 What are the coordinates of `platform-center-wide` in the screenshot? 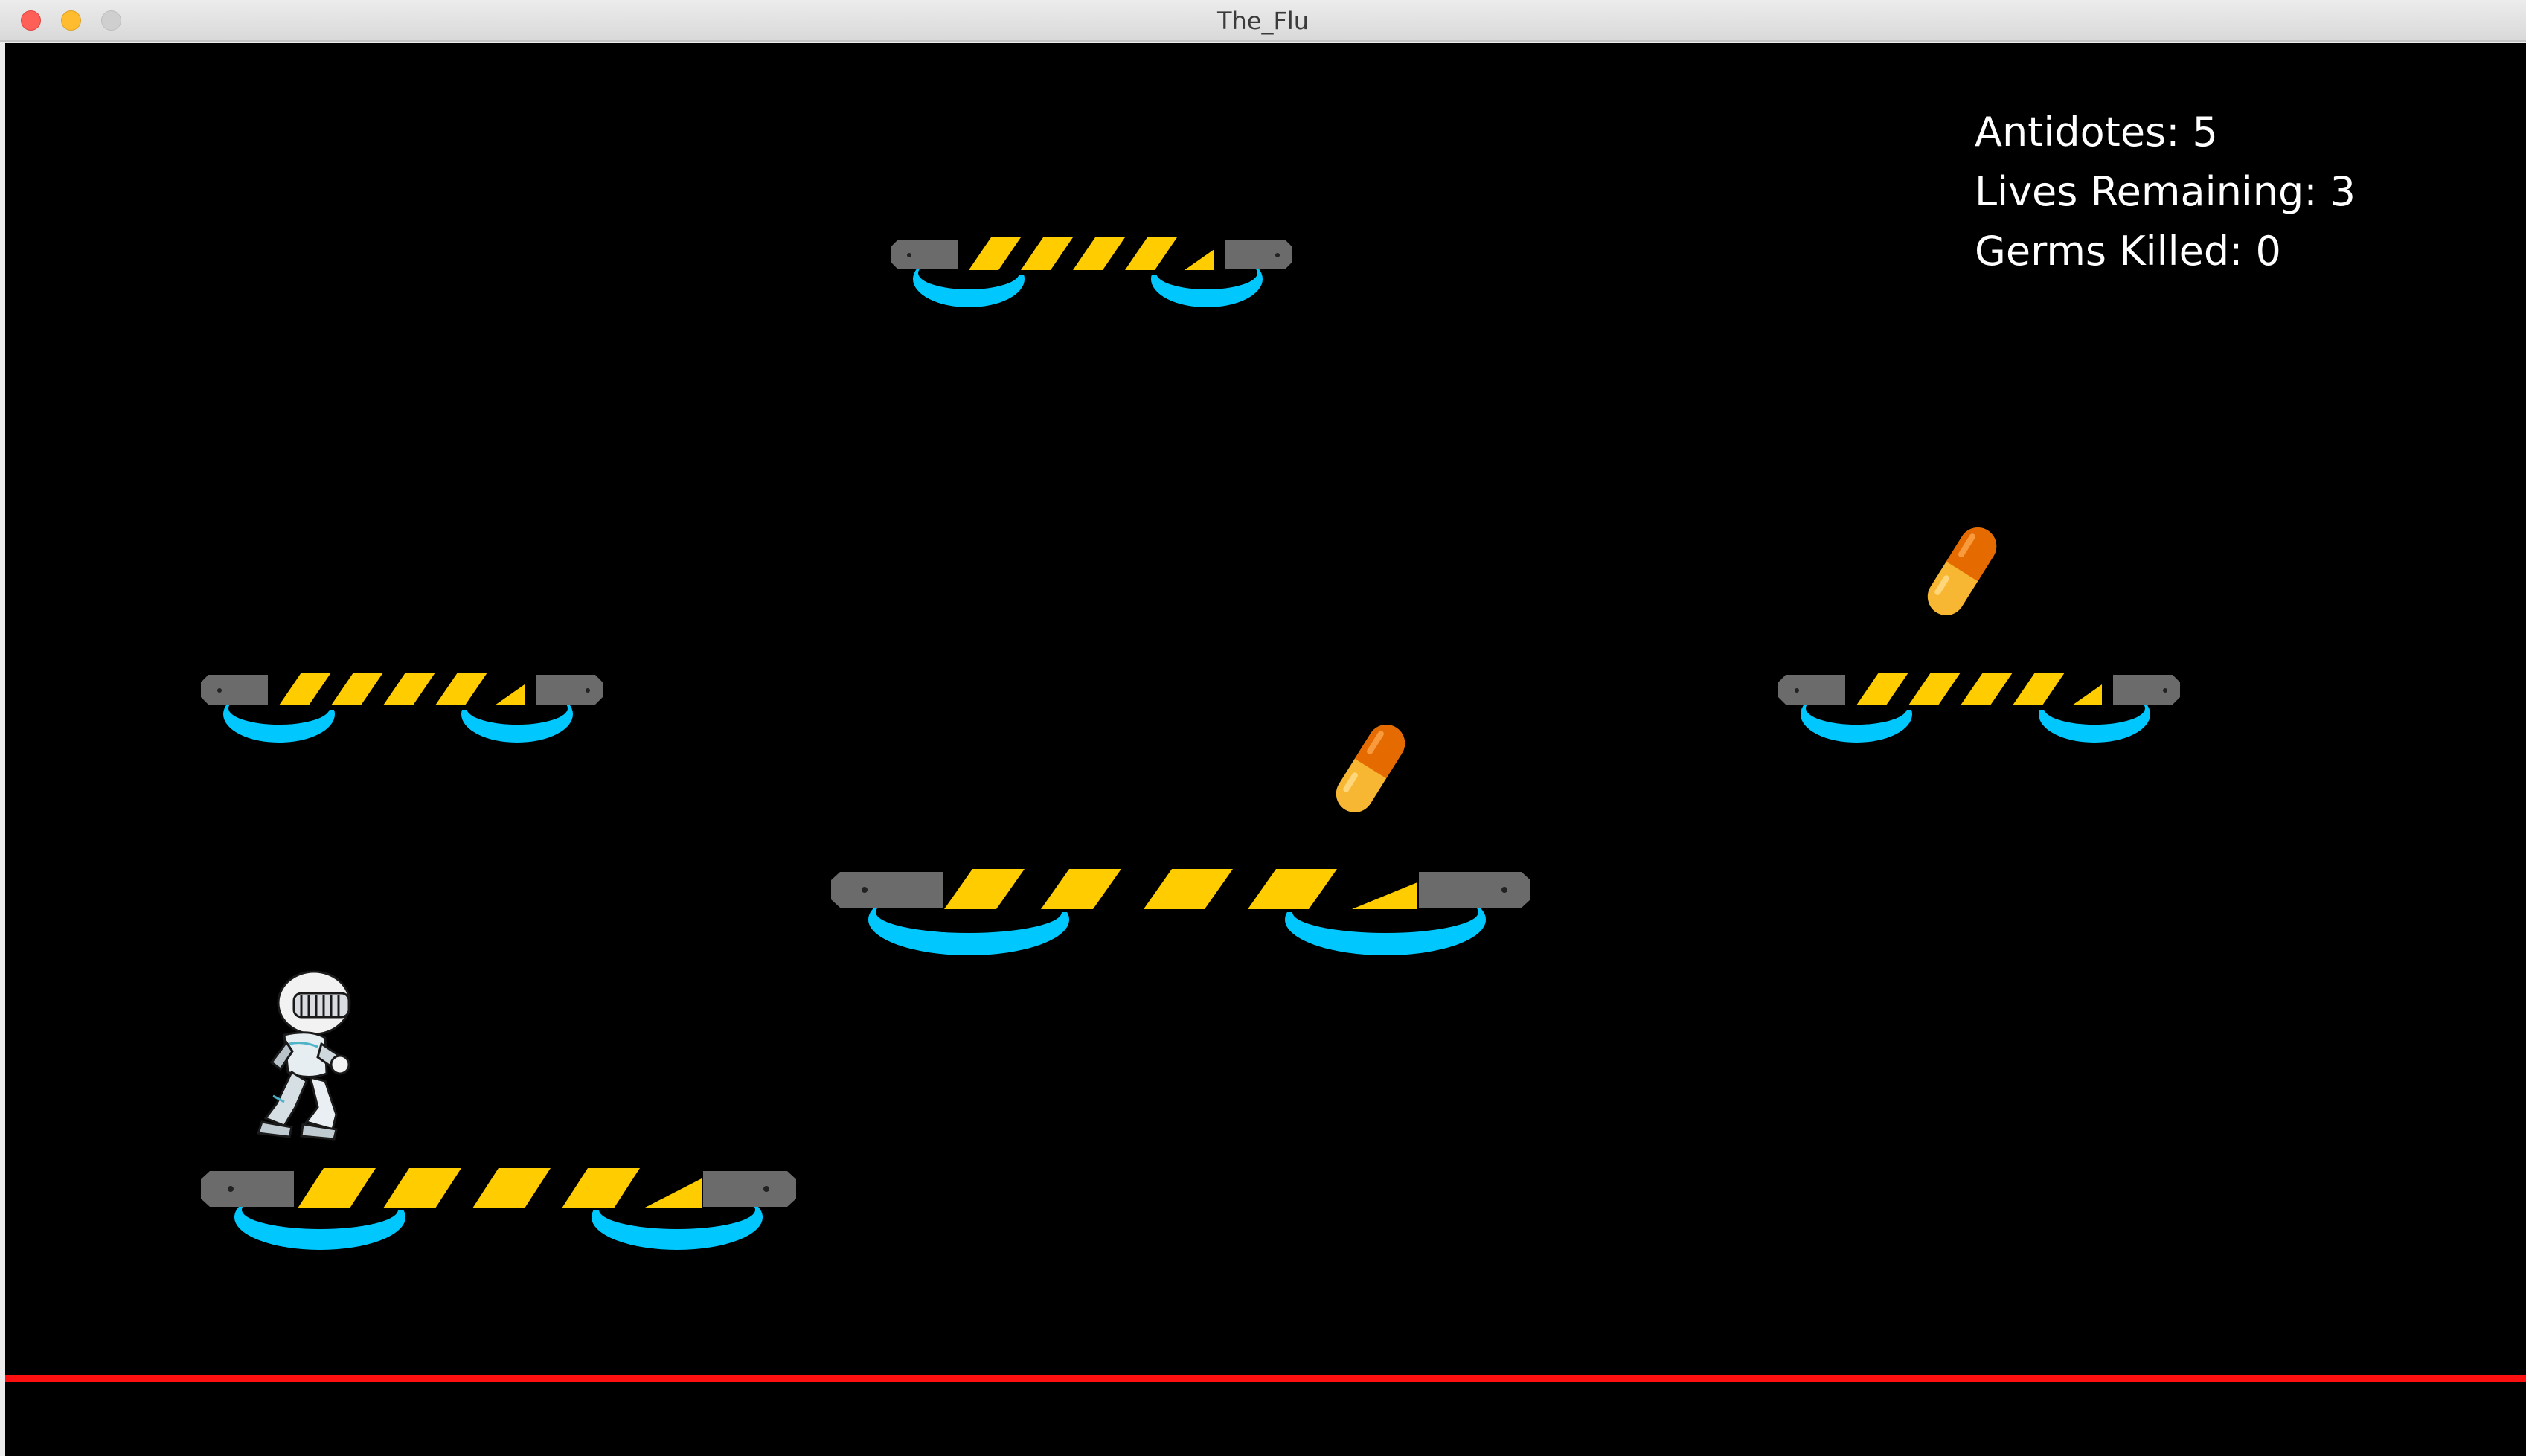 It's located at (1180, 912).